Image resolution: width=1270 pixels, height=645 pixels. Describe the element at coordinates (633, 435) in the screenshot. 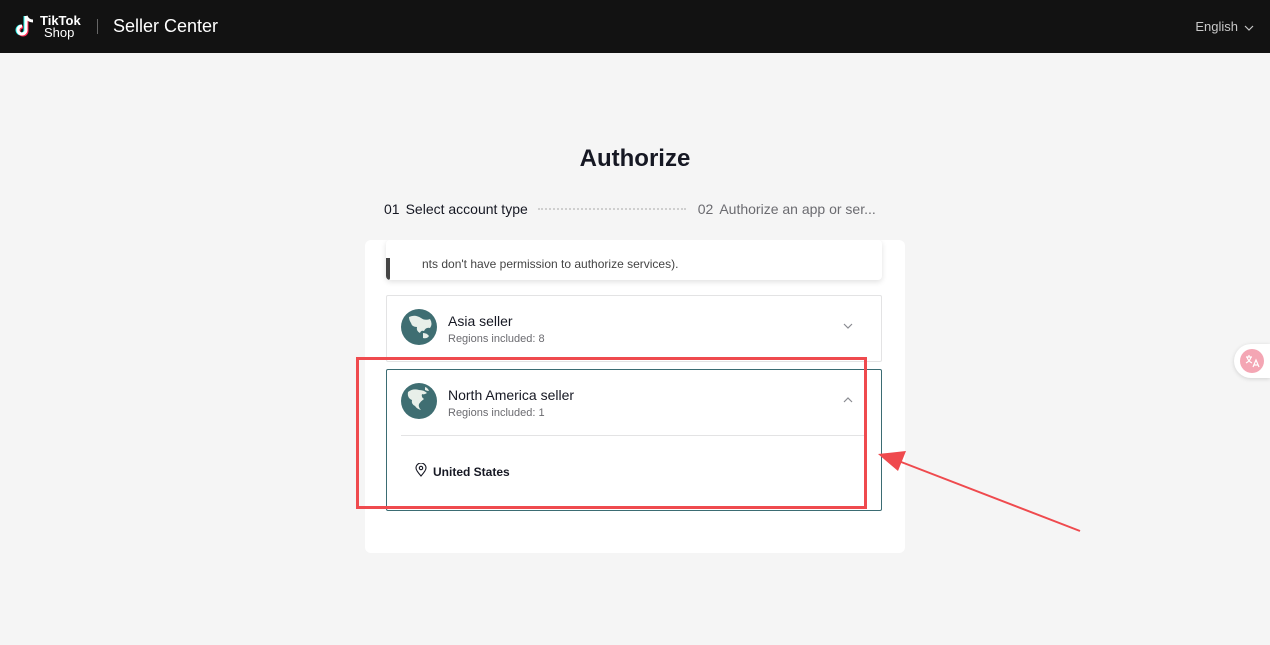

I see `card-divider` at that location.